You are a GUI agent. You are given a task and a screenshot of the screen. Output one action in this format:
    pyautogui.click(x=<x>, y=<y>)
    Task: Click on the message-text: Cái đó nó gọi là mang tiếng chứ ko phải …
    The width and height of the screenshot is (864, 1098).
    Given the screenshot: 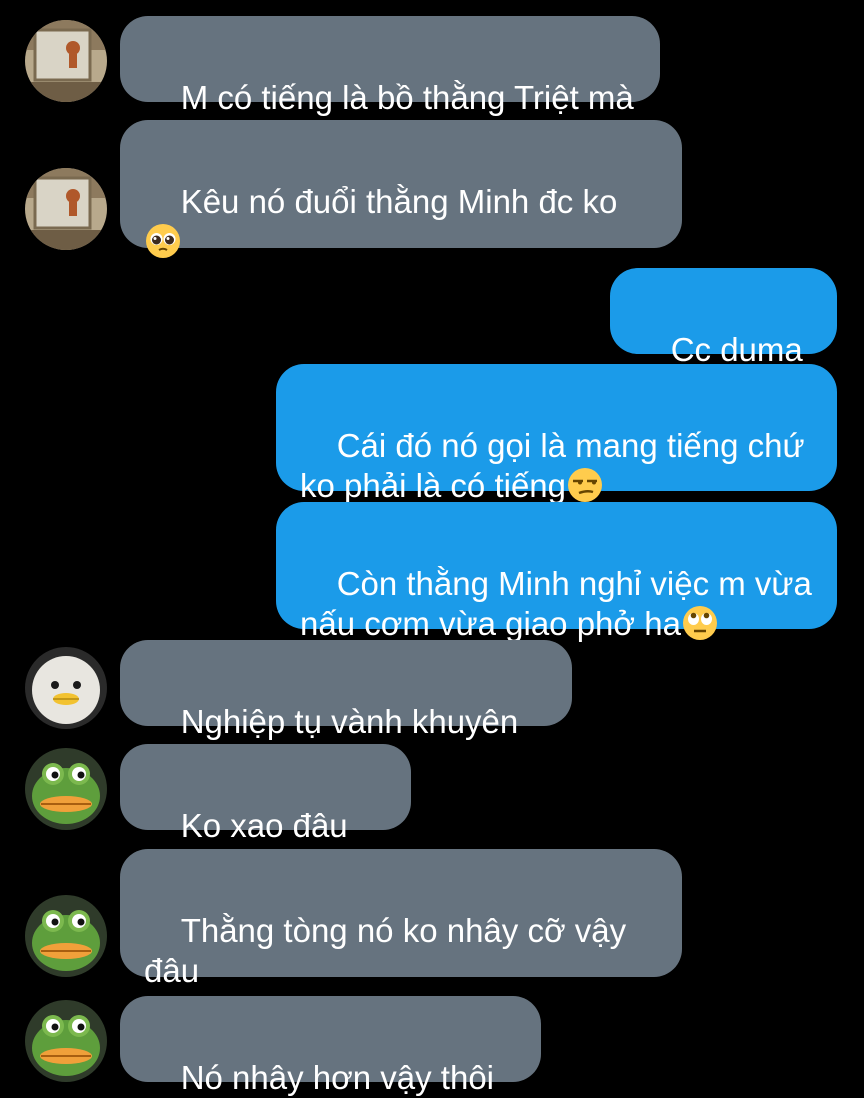 What is the action you would take?
    pyautogui.click(x=552, y=465)
    